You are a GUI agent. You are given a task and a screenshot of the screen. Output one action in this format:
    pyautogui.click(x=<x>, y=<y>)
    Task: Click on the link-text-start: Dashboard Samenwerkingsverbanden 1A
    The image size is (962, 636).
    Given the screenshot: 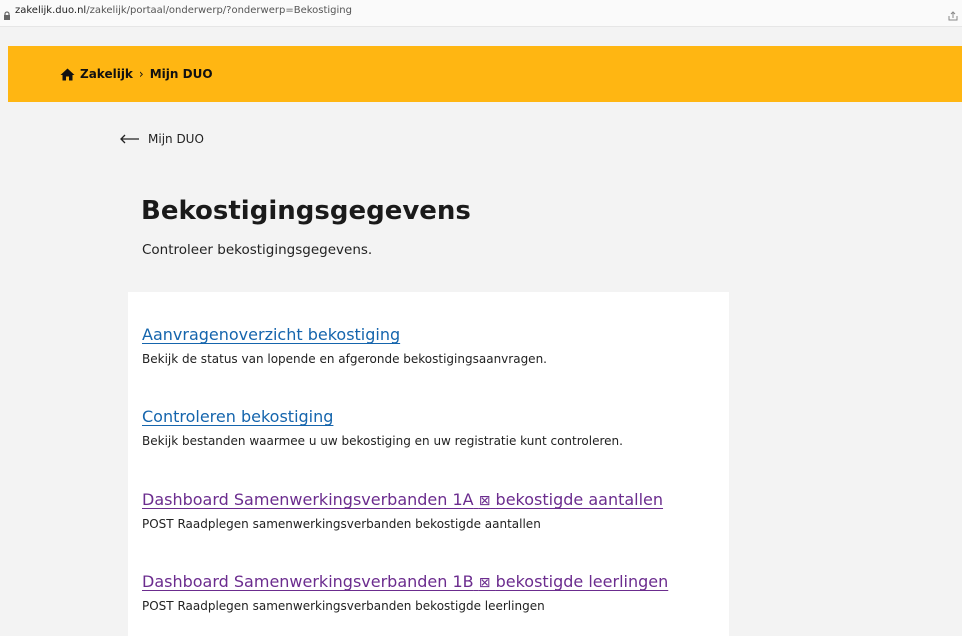 What is the action you would take?
    pyautogui.click(x=308, y=499)
    